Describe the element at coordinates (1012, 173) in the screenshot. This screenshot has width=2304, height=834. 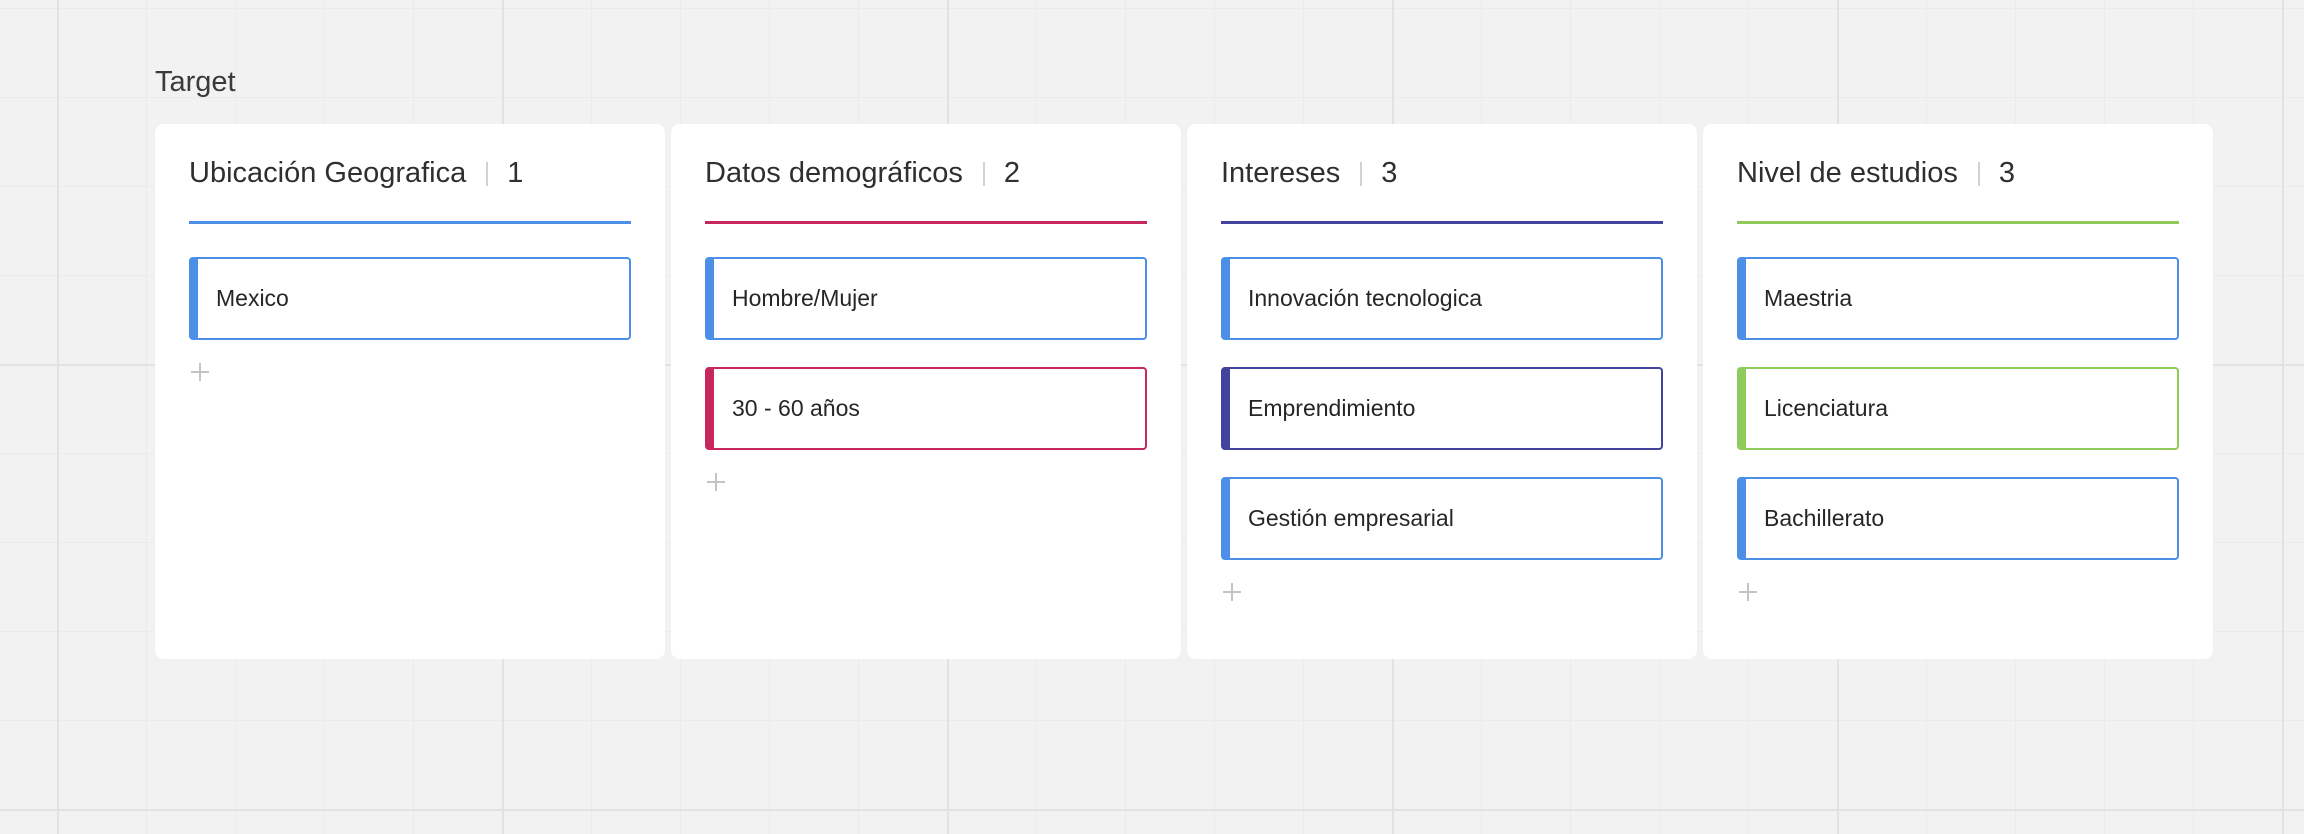
I see `column-count: 2` at that location.